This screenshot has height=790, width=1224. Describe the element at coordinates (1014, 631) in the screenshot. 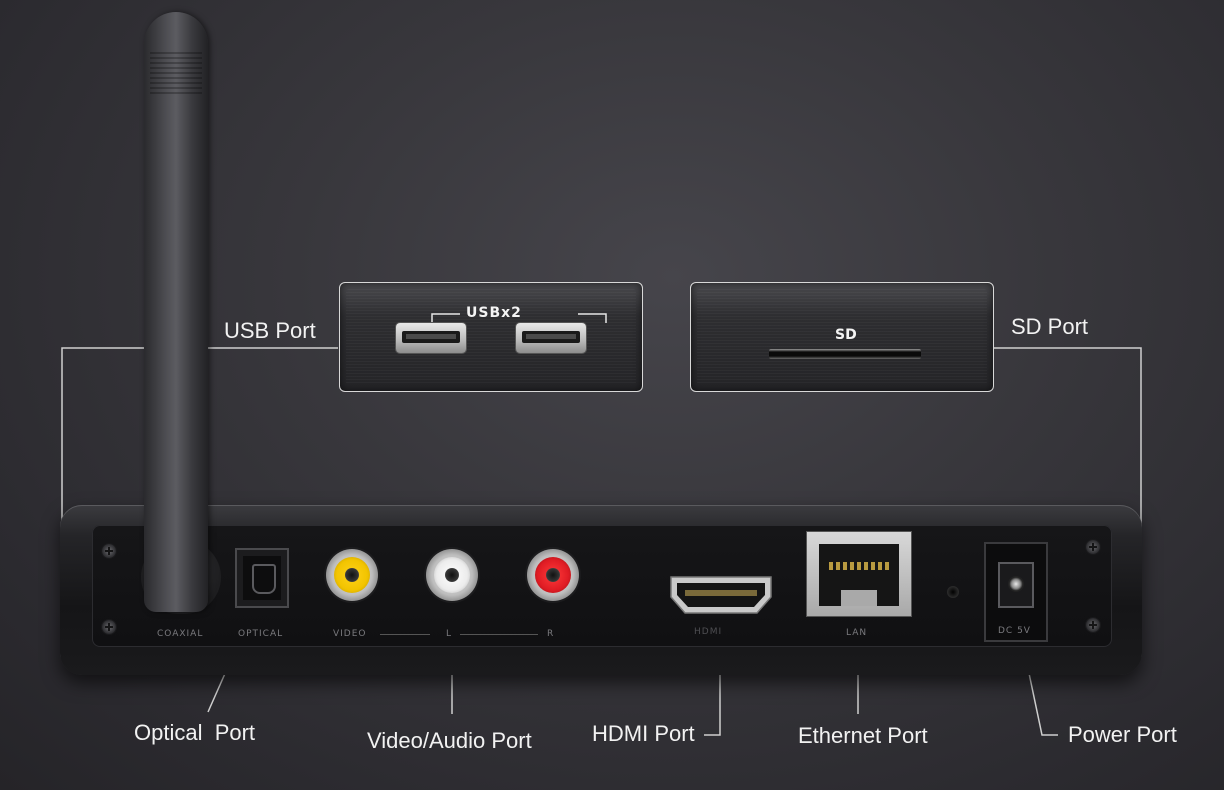

I see `marking-dc: DC 5V` at that location.